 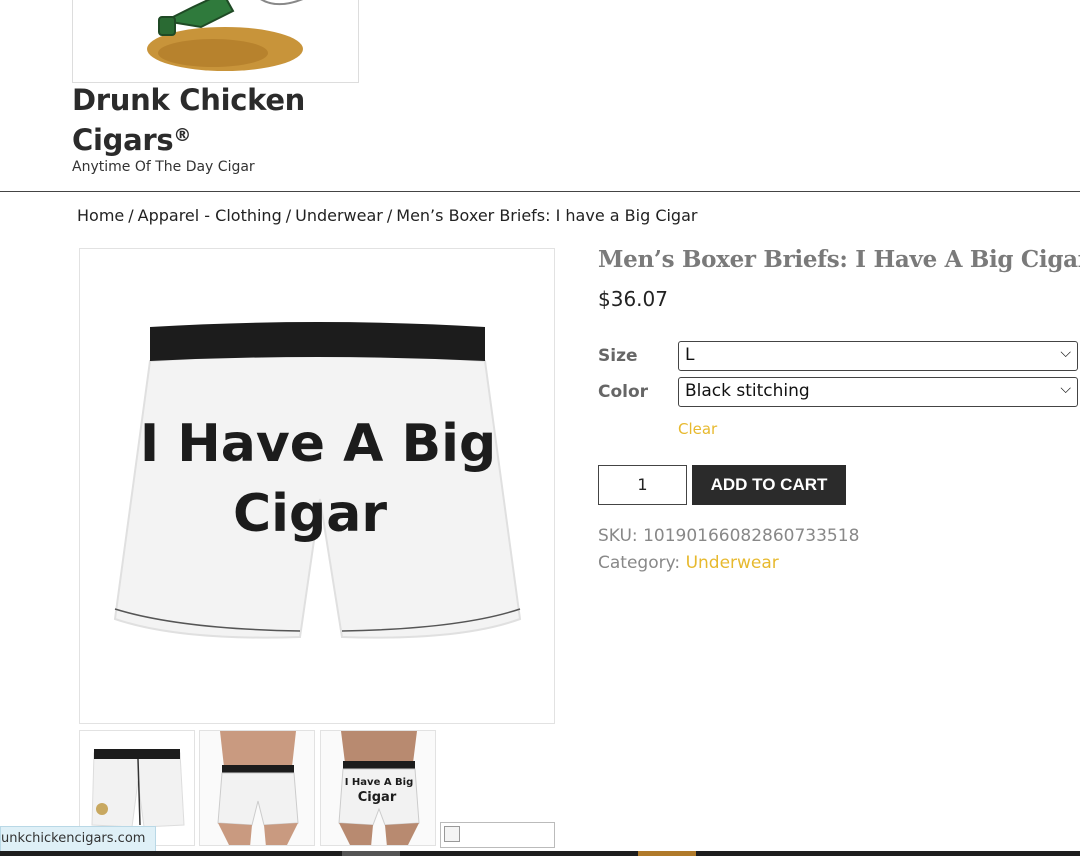 I want to click on broken-image-icon, so click(x=452, y=834).